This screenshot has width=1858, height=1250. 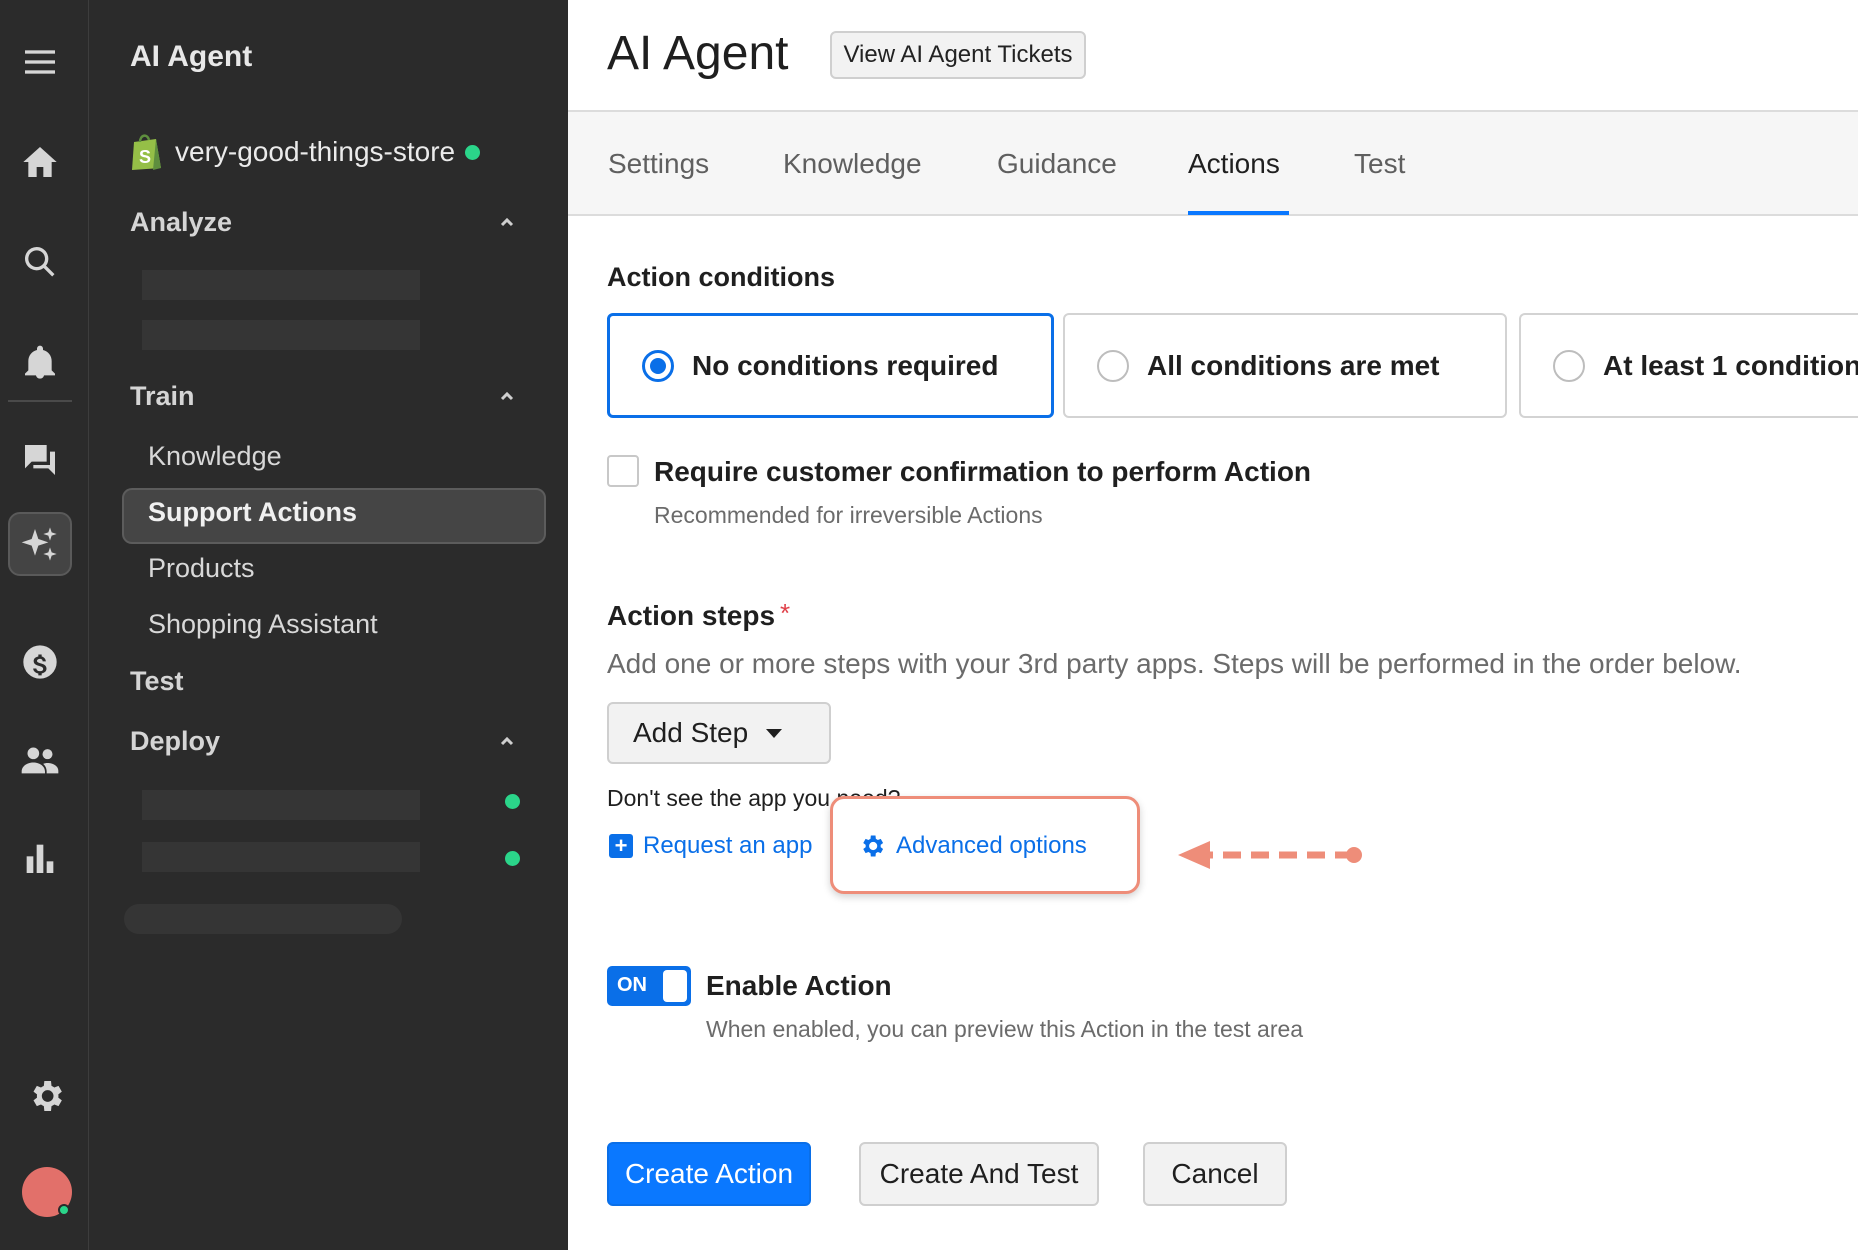 What do you see at coordinates (40, 760) in the screenshot?
I see `users-icon` at bounding box center [40, 760].